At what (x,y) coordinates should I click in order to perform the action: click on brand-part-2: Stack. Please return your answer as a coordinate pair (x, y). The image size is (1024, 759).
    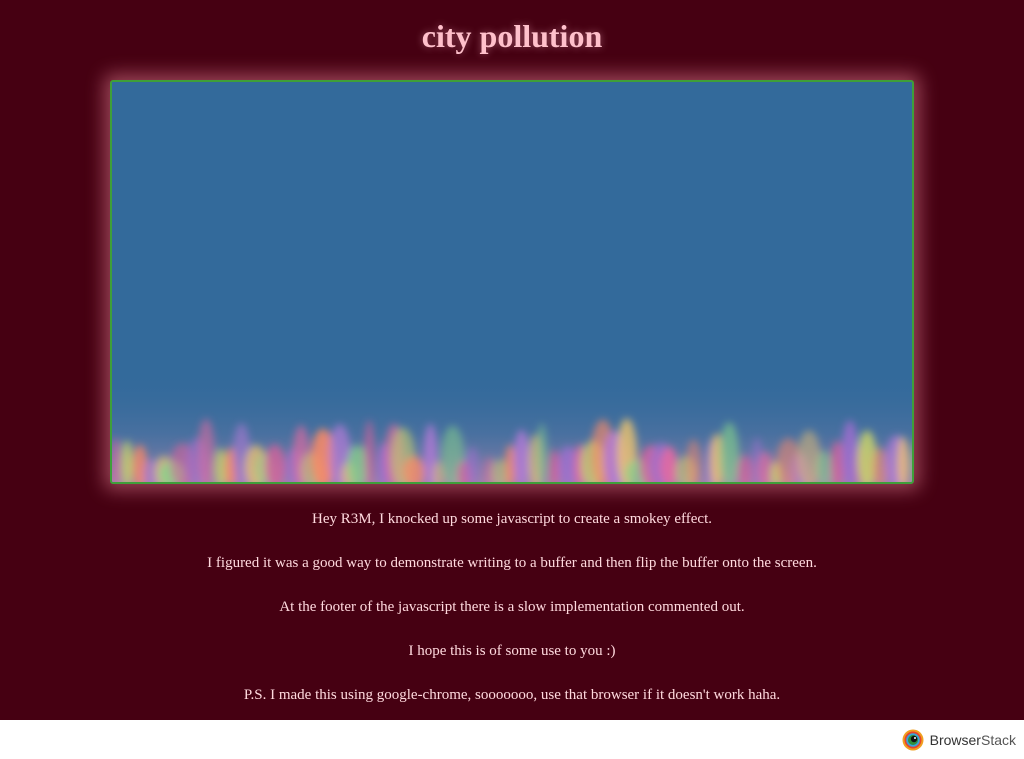
    Looking at the image, I should click on (998, 740).